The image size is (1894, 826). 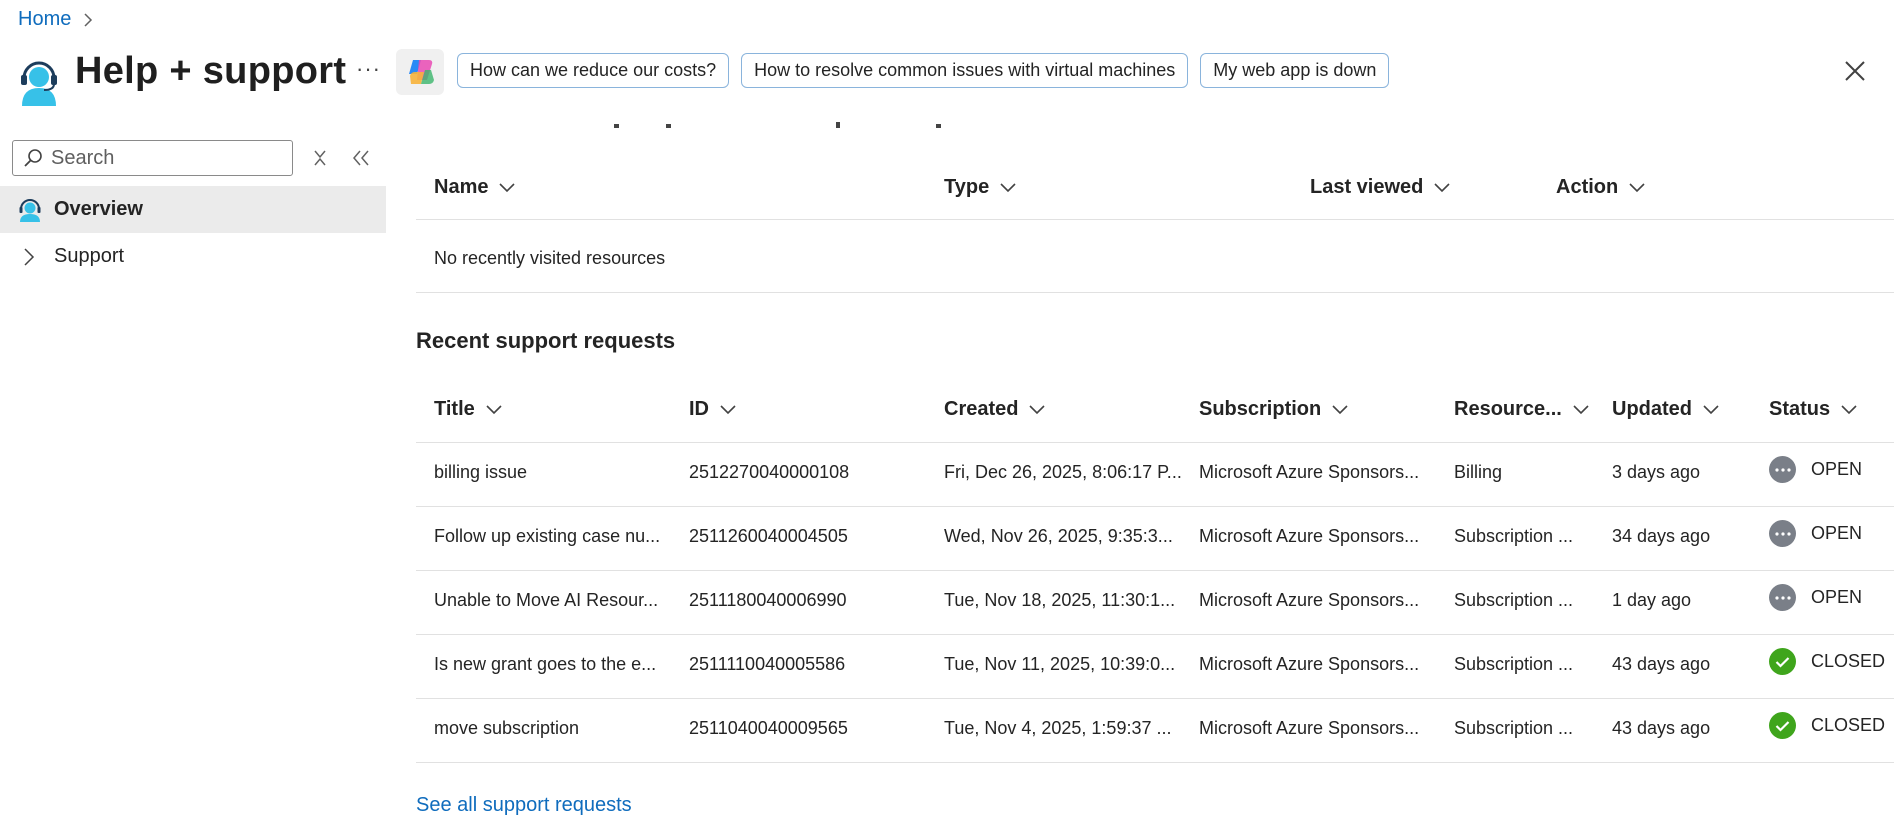 What do you see at coordinates (1656, 472) in the screenshot?
I see `request-updated: 3 days ago` at bounding box center [1656, 472].